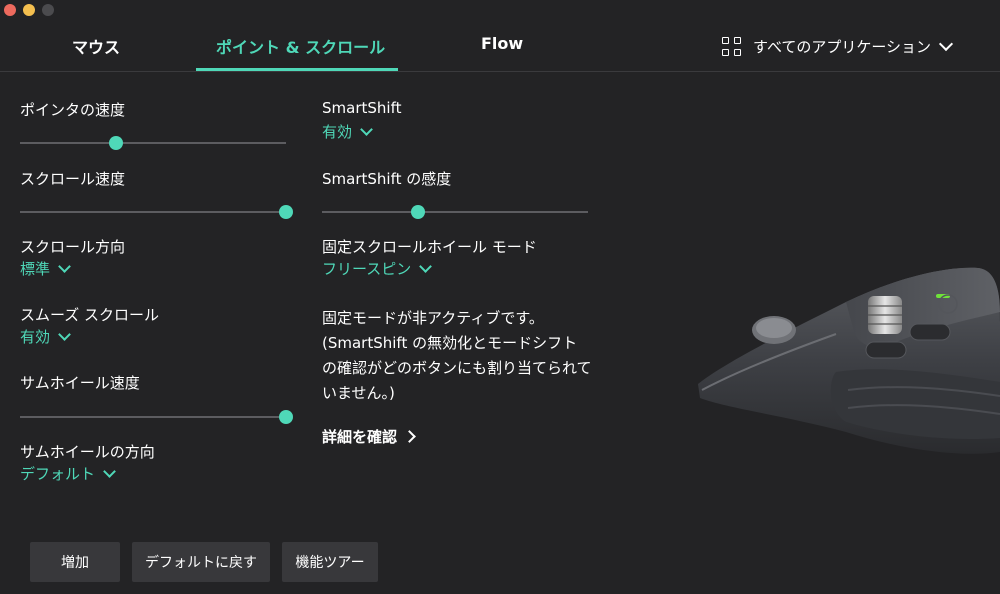 The image size is (1000, 594). What do you see at coordinates (362, 108) in the screenshot?
I see `smartshift-label: SmartShift` at bounding box center [362, 108].